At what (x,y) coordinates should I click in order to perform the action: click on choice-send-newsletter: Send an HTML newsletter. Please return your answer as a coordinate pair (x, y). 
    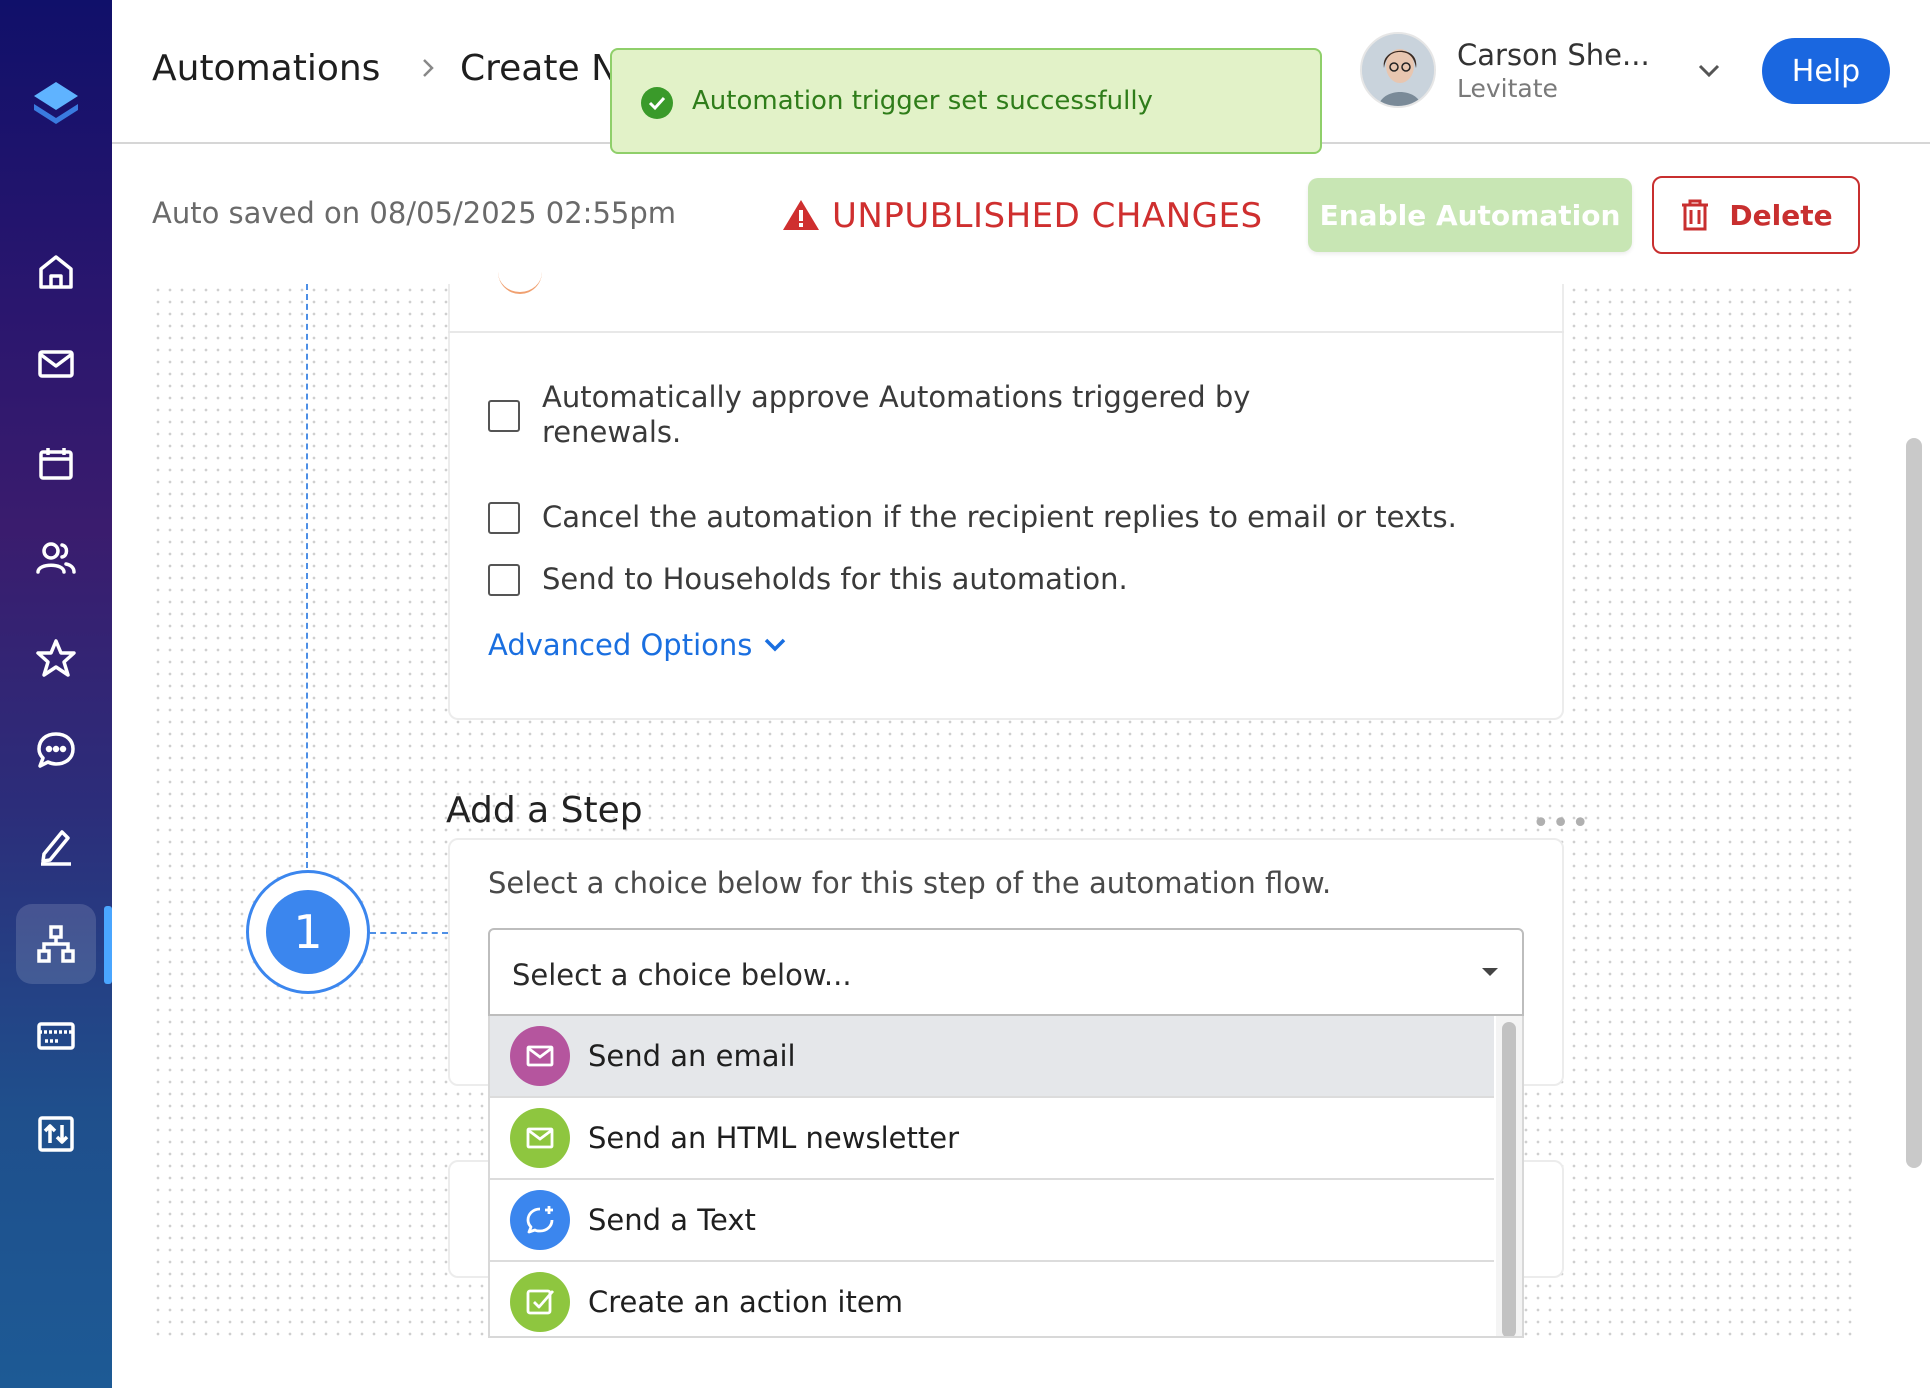
    Looking at the image, I should click on (992, 1139).